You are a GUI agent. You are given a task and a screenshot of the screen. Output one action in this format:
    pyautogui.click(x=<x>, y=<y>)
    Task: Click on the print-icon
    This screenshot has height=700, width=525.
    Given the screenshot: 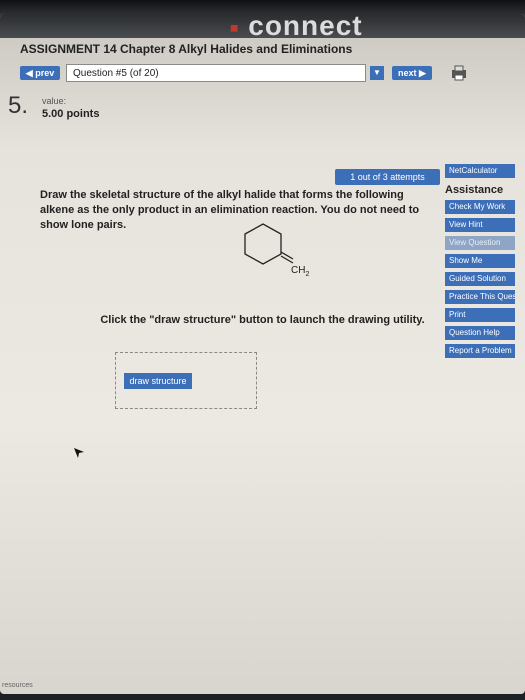 What is the action you would take?
    pyautogui.click(x=459, y=73)
    